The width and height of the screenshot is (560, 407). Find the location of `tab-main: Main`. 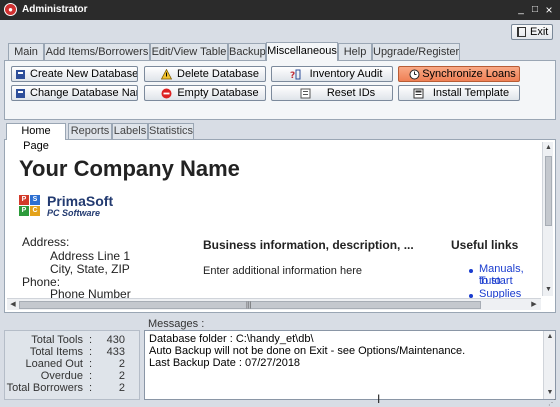

tab-main: Main is located at coordinates (26, 52).